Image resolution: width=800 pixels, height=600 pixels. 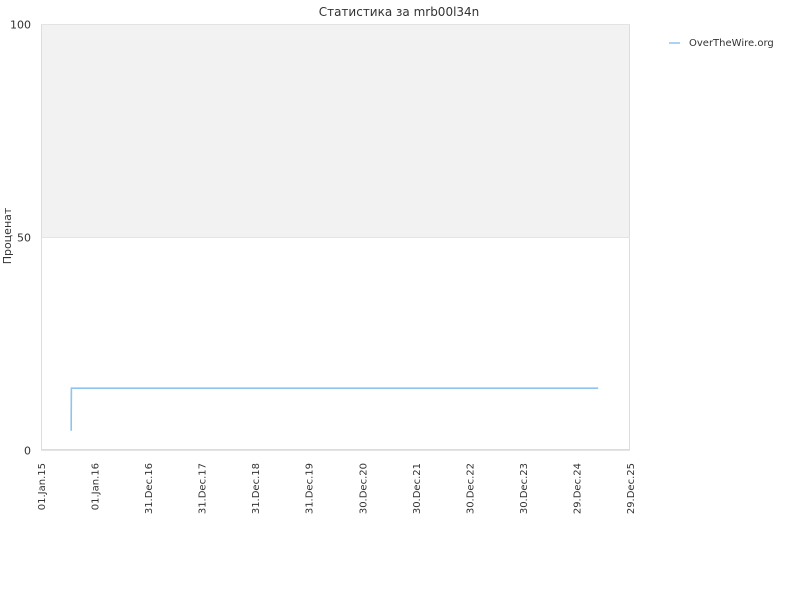 What do you see at coordinates (24, 238) in the screenshot?
I see `y-tick-label: 50` at bounding box center [24, 238].